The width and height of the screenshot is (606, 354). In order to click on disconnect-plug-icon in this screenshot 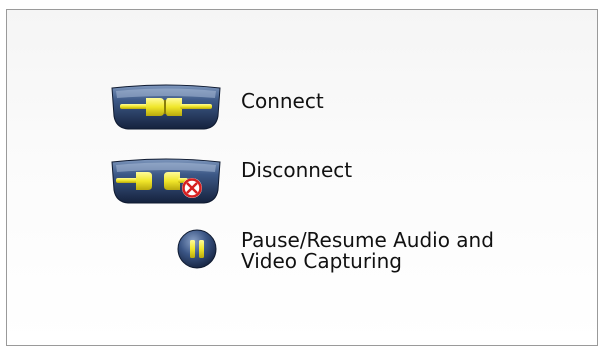, I will do `click(166, 181)`.